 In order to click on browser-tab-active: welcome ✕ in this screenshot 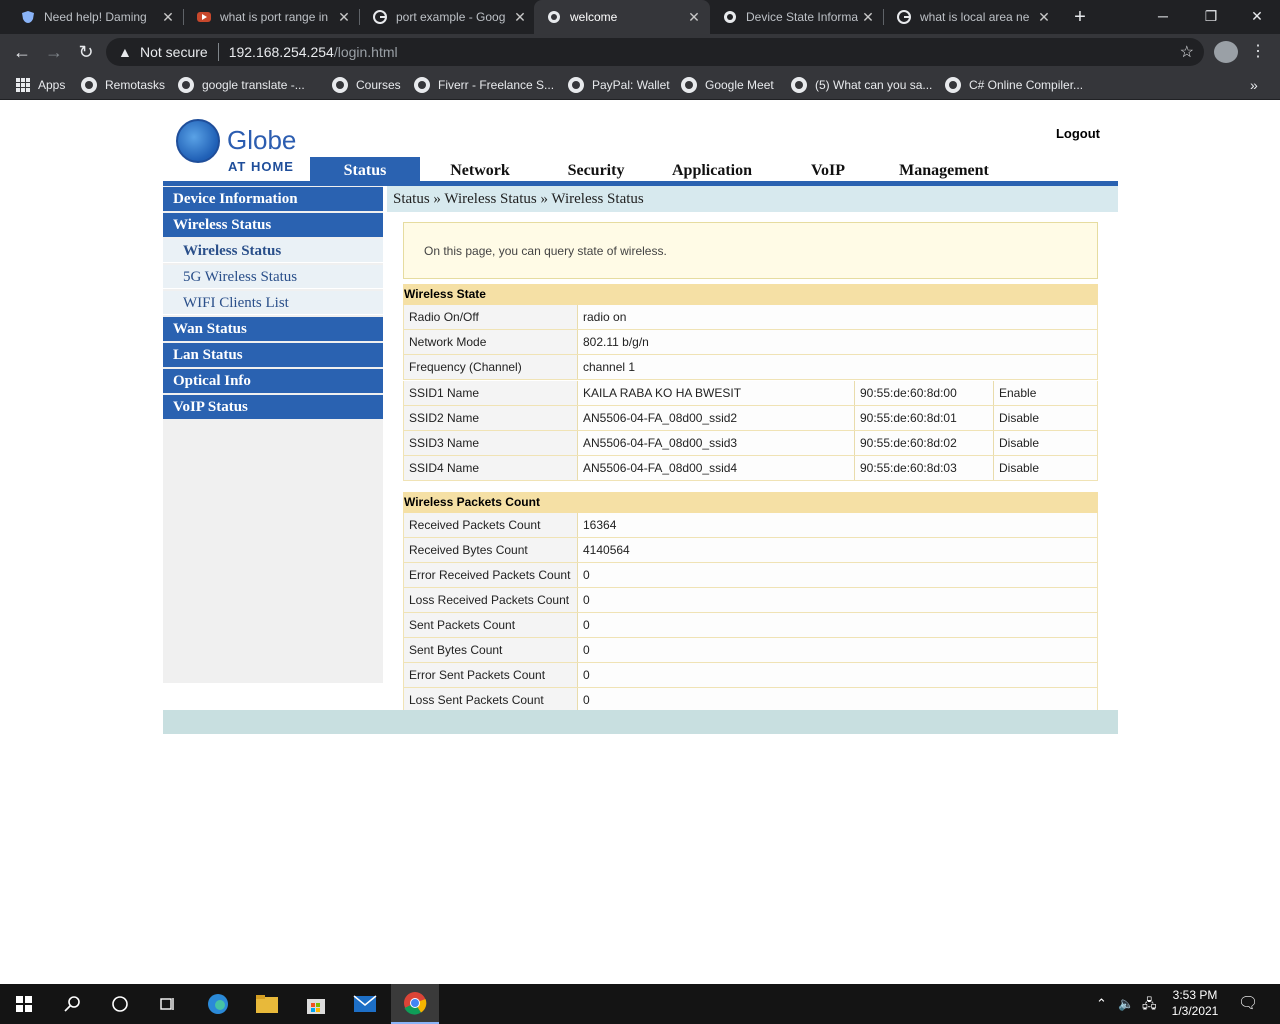, I will do `click(622, 17)`.